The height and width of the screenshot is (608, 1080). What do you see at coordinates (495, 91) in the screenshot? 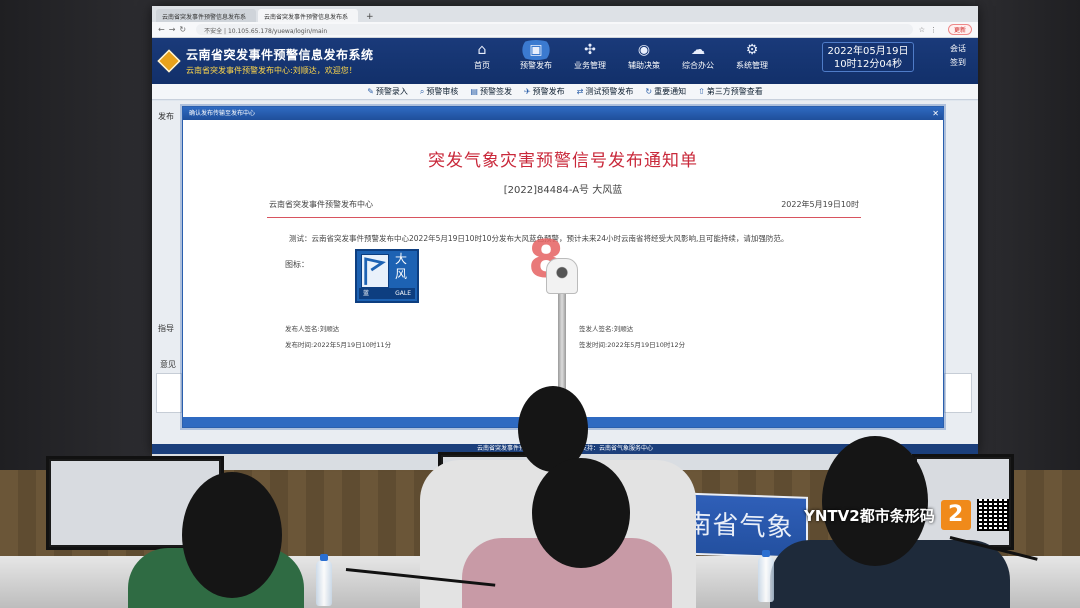
I see `subnav-label: 预警签发` at bounding box center [495, 91].